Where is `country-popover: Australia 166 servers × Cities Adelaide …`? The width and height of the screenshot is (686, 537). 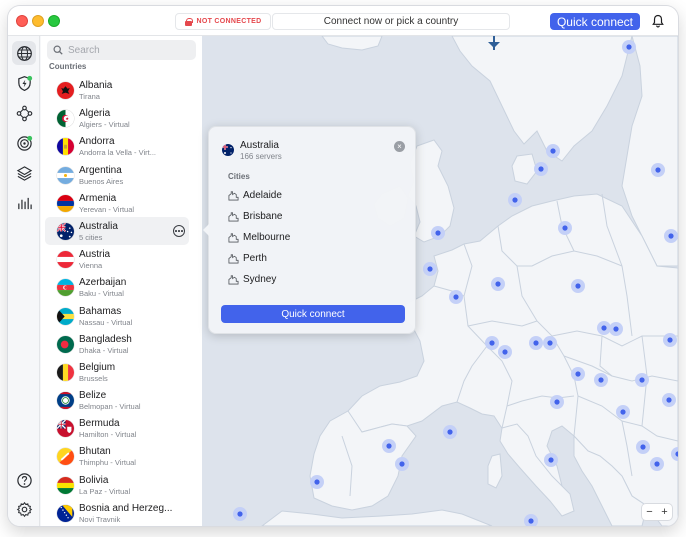
country-popover: Australia 166 servers × Cities Adelaide … is located at coordinates (309, 230).